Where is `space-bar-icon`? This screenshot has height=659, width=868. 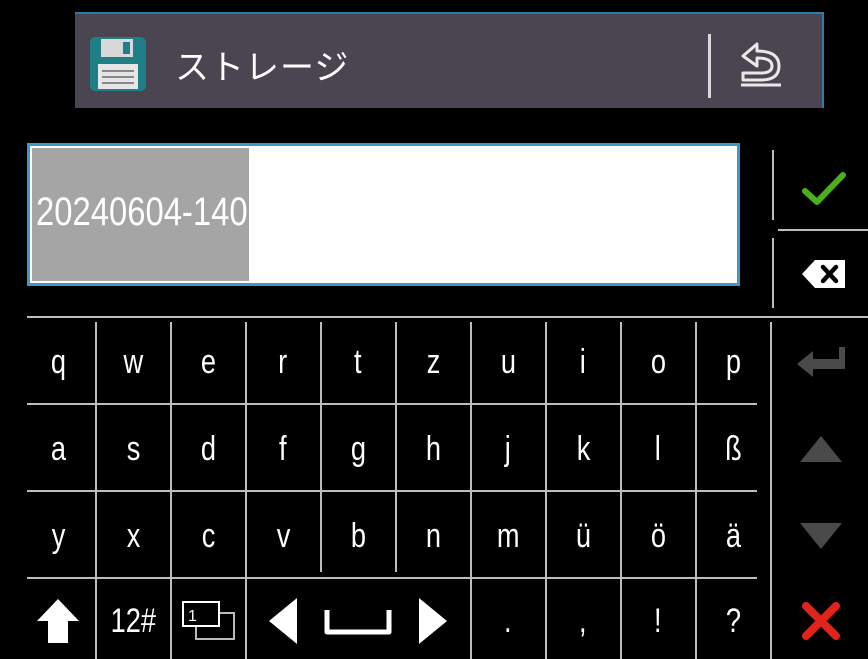 space-bar-icon is located at coordinates (358, 622).